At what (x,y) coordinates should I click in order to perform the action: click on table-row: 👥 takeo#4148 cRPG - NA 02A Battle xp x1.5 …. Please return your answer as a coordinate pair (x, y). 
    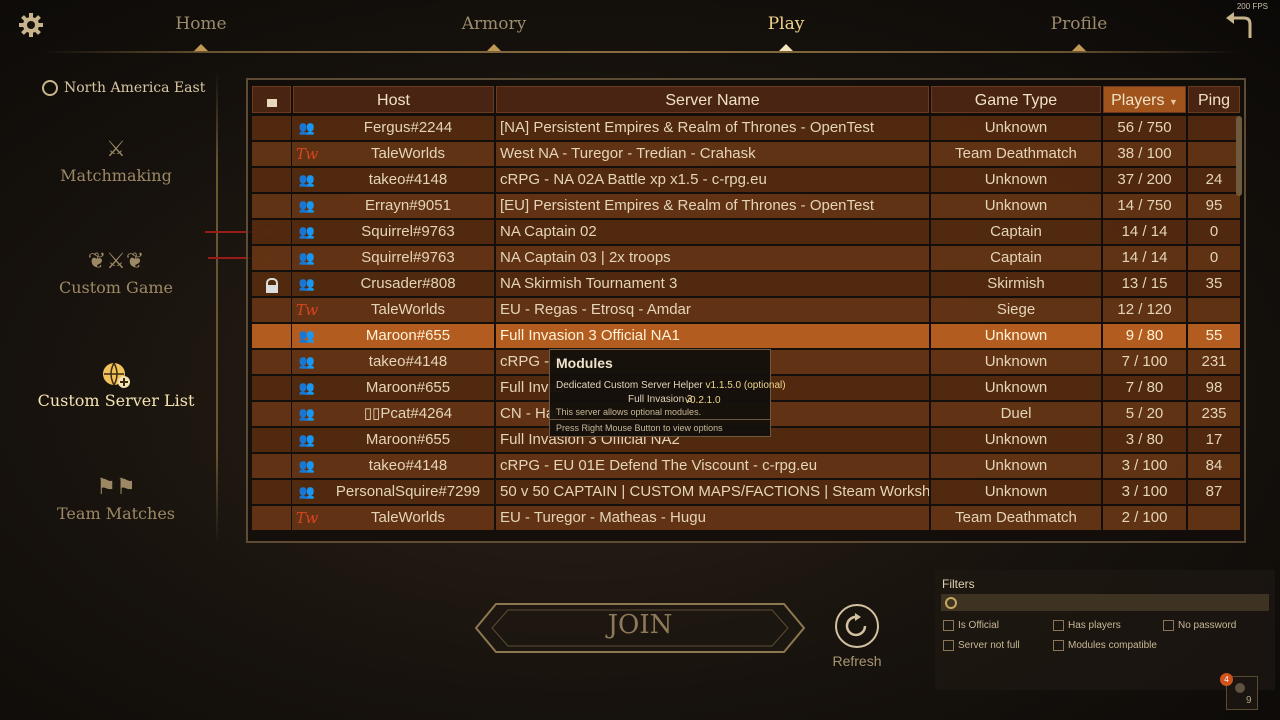
    Looking at the image, I should click on (746, 180).